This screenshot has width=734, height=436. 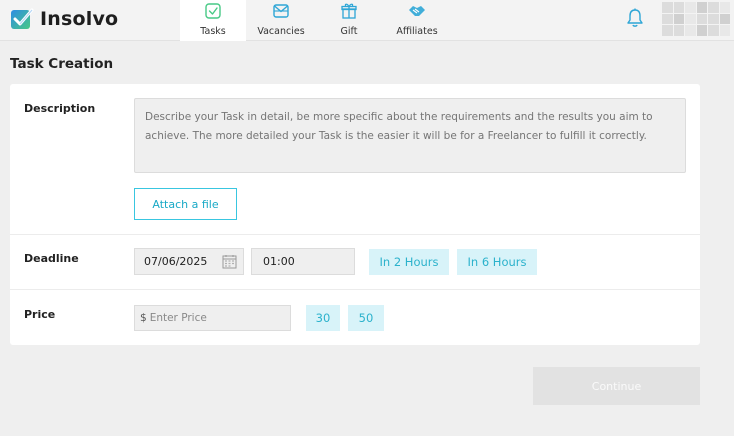 I want to click on page-title: Task Creation, so click(x=62, y=64).